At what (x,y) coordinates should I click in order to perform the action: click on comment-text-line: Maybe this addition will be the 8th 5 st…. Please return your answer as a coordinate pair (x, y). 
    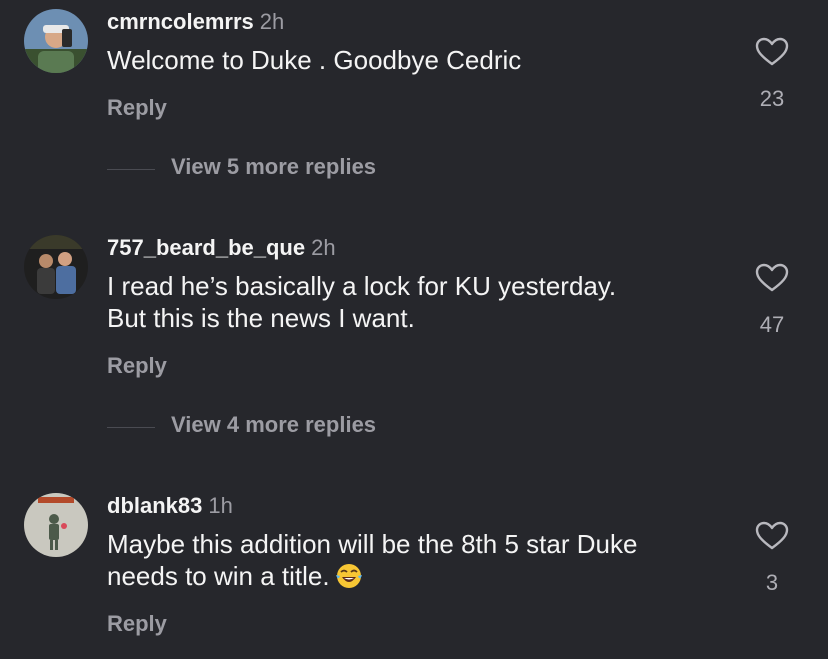
    Looking at the image, I should click on (372, 544).